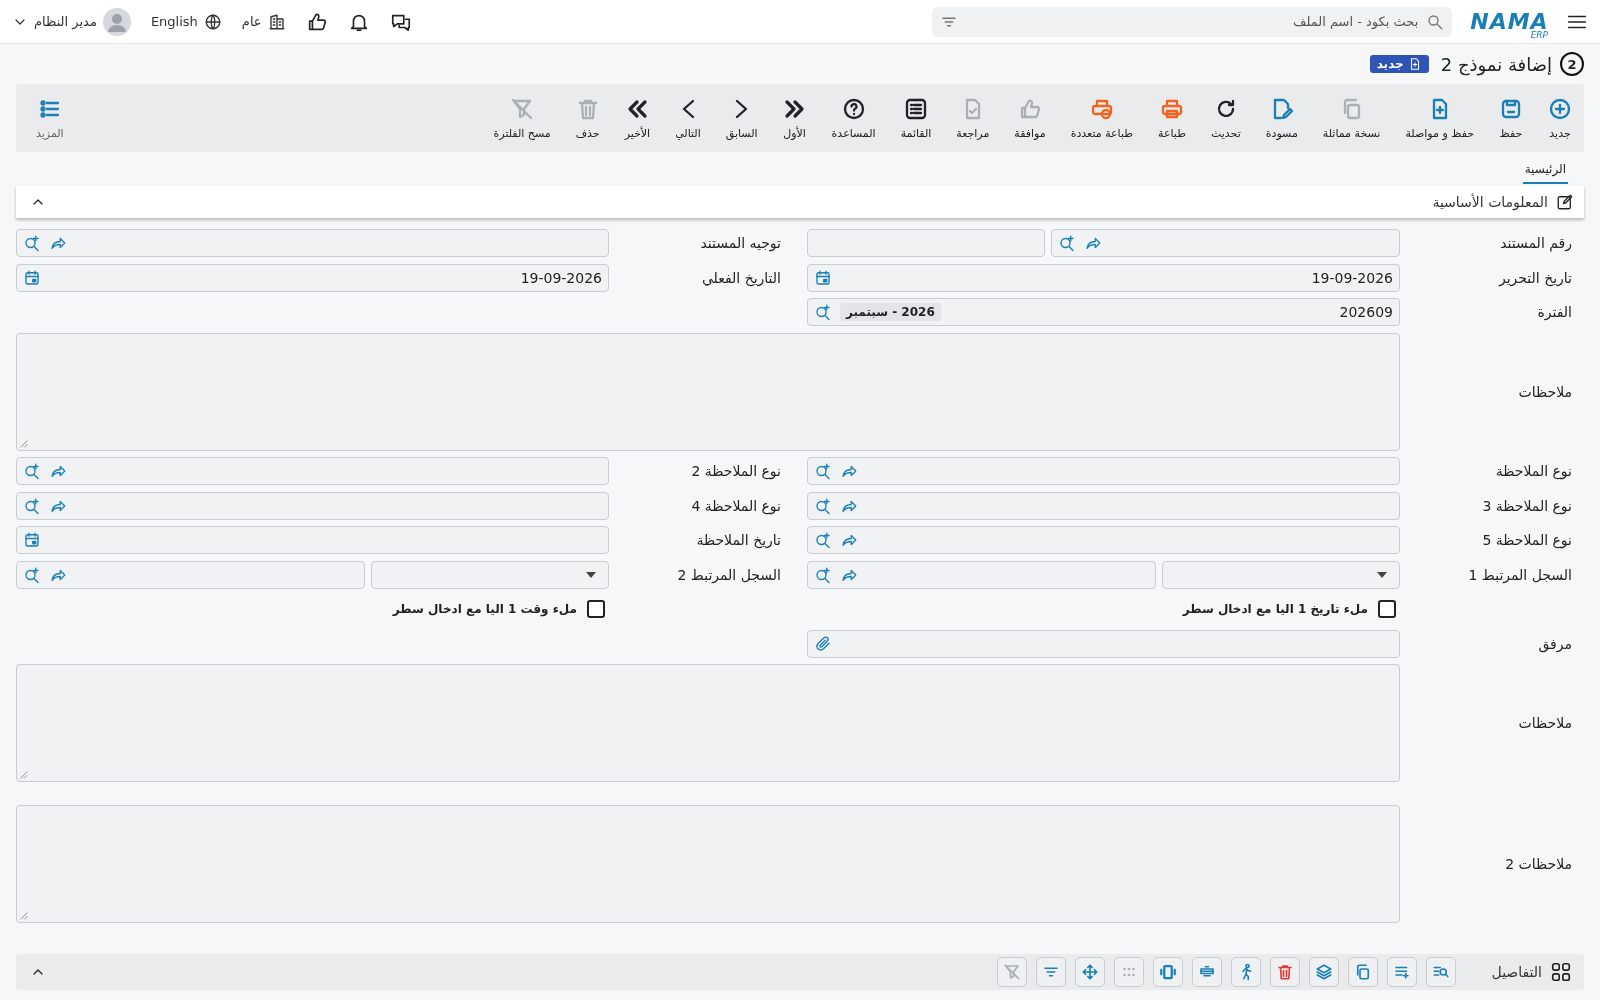  What do you see at coordinates (1572, 64) in the screenshot?
I see `step-number: 2` at bounding box center [1572, 64].